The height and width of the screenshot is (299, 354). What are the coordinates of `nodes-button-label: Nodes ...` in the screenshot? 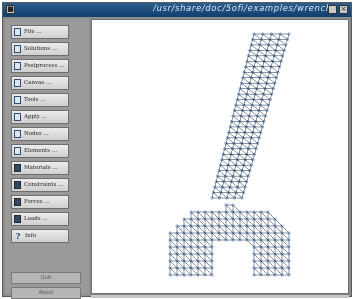 It's located at (36, 134).